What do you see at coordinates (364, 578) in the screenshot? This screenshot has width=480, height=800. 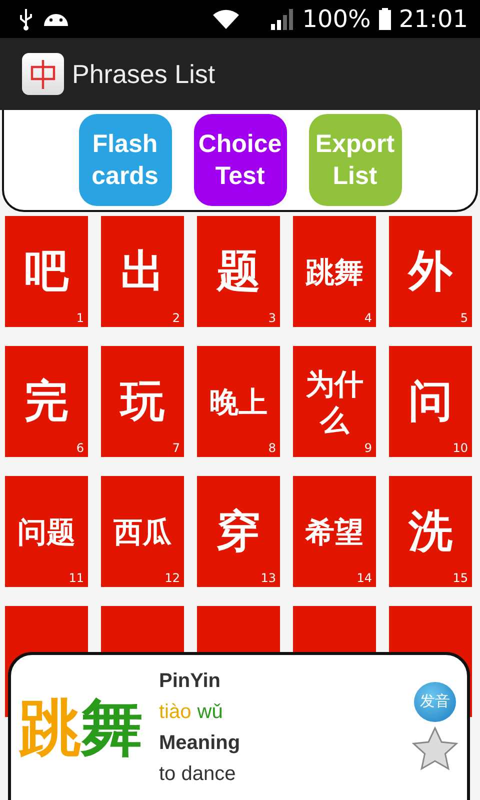 I see `phrase-number: 14` at bounding box center [364, 578].